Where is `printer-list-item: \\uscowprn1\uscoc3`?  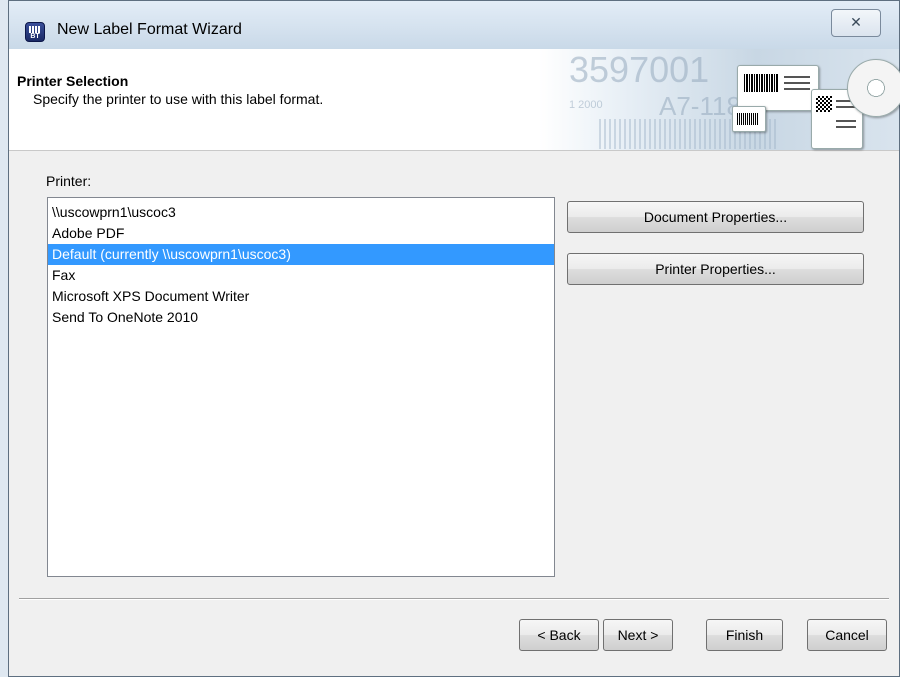 printer-list-item: \\uscowprn1\uscoc3 is located at coordinates (301, 212).